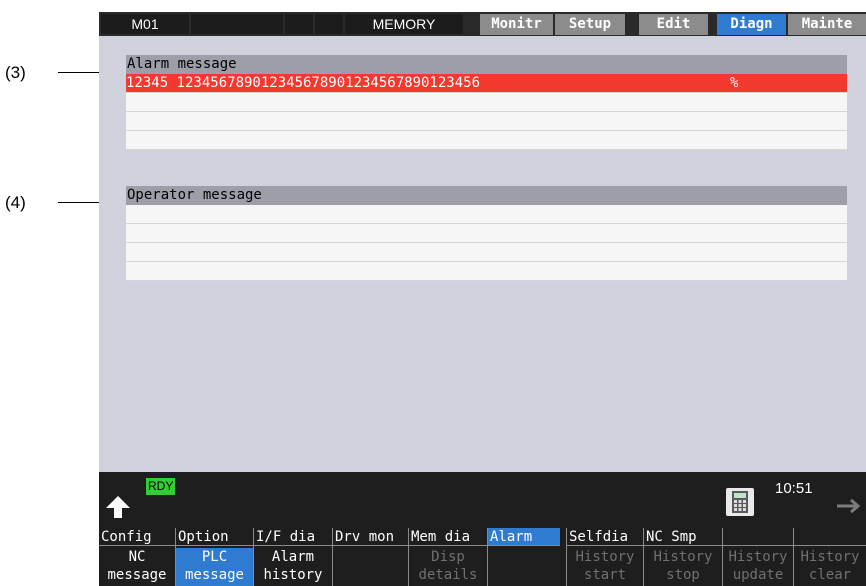  Describe the element at coordinates (293, 537) in the screenshot. I see `menu-if-diagnosis: I/F dia` at that location.